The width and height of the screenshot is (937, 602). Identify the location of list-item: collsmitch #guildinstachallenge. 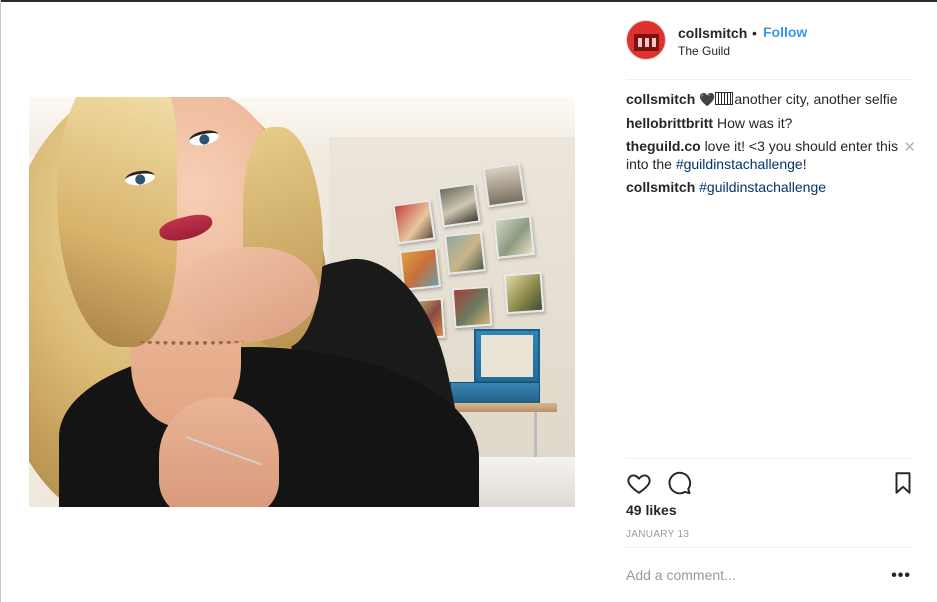
(771, 187).